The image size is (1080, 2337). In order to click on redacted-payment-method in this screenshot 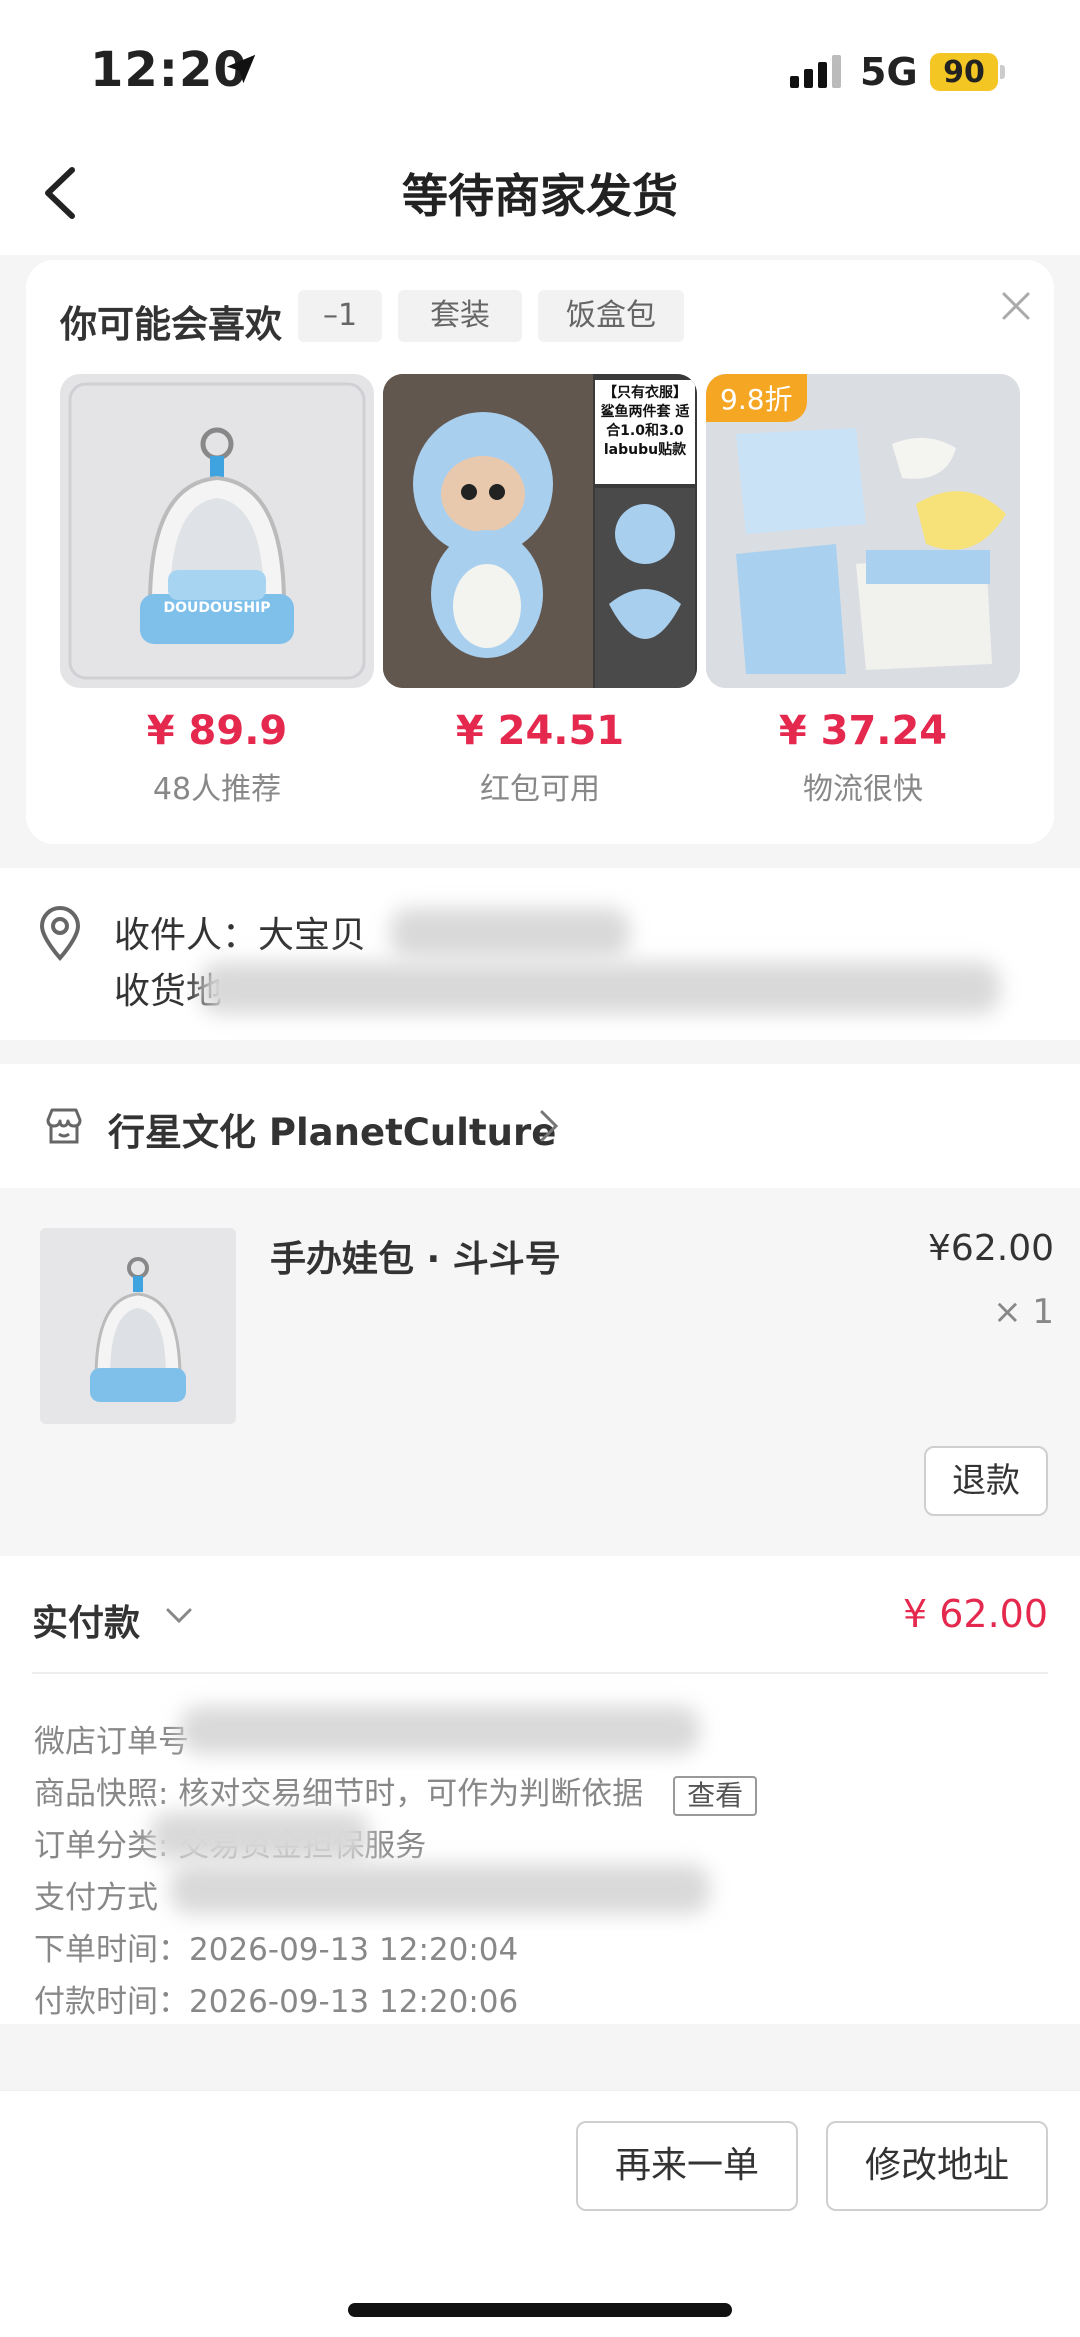, I will do `click(440, 1889)`.